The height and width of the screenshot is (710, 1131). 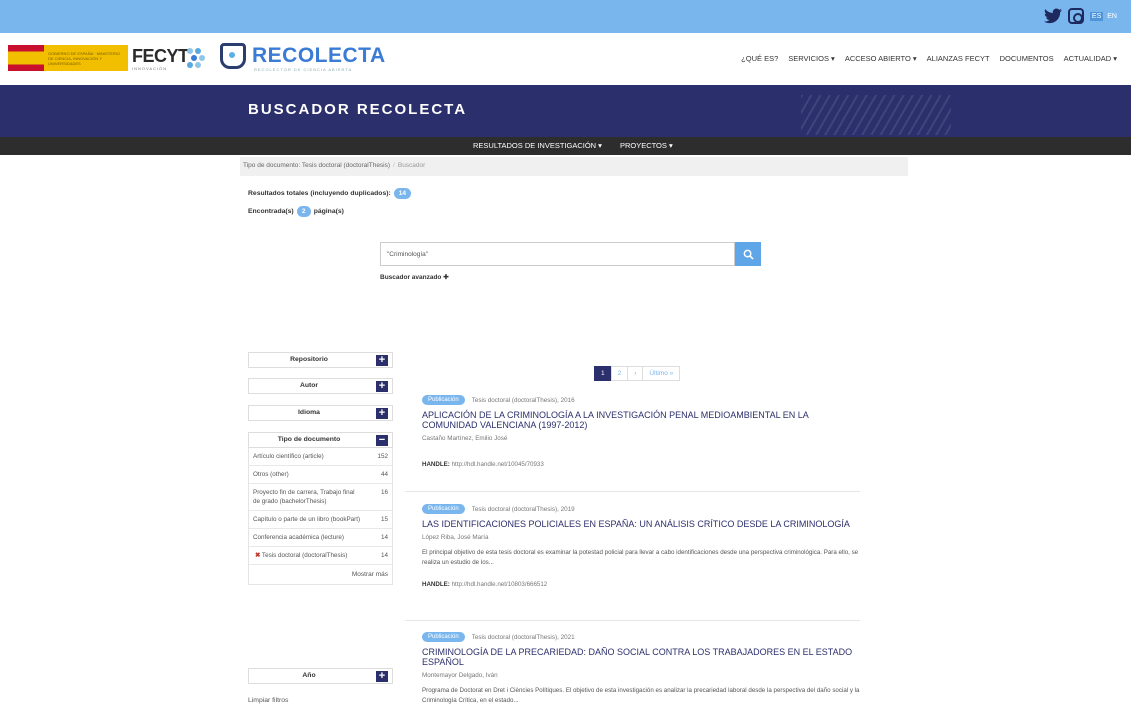 I want to click on result-meta: Tesis doctoral (doctoralThesis), 2021, so click(x=523, y=637).